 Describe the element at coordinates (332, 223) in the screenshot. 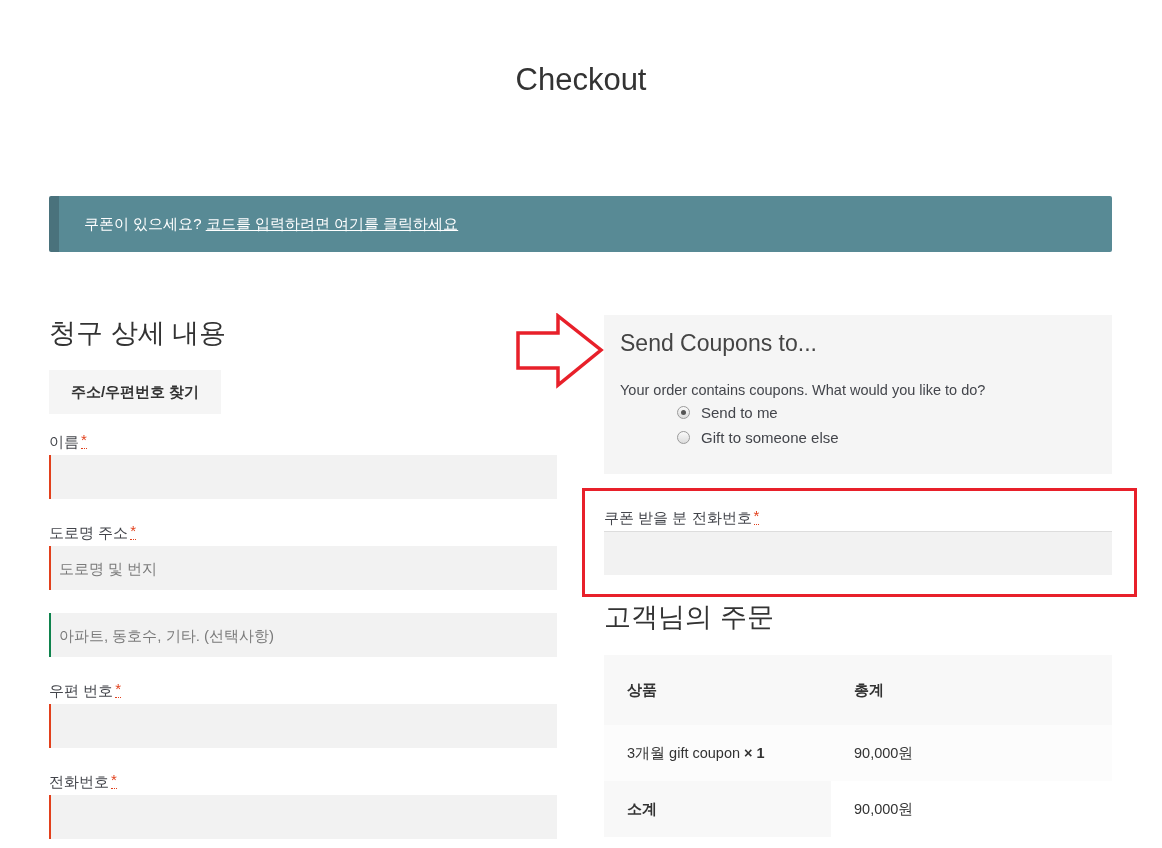

I see `coupon-code-link: 코드를 입력하려면 여기를 클릭하세요` at that location.